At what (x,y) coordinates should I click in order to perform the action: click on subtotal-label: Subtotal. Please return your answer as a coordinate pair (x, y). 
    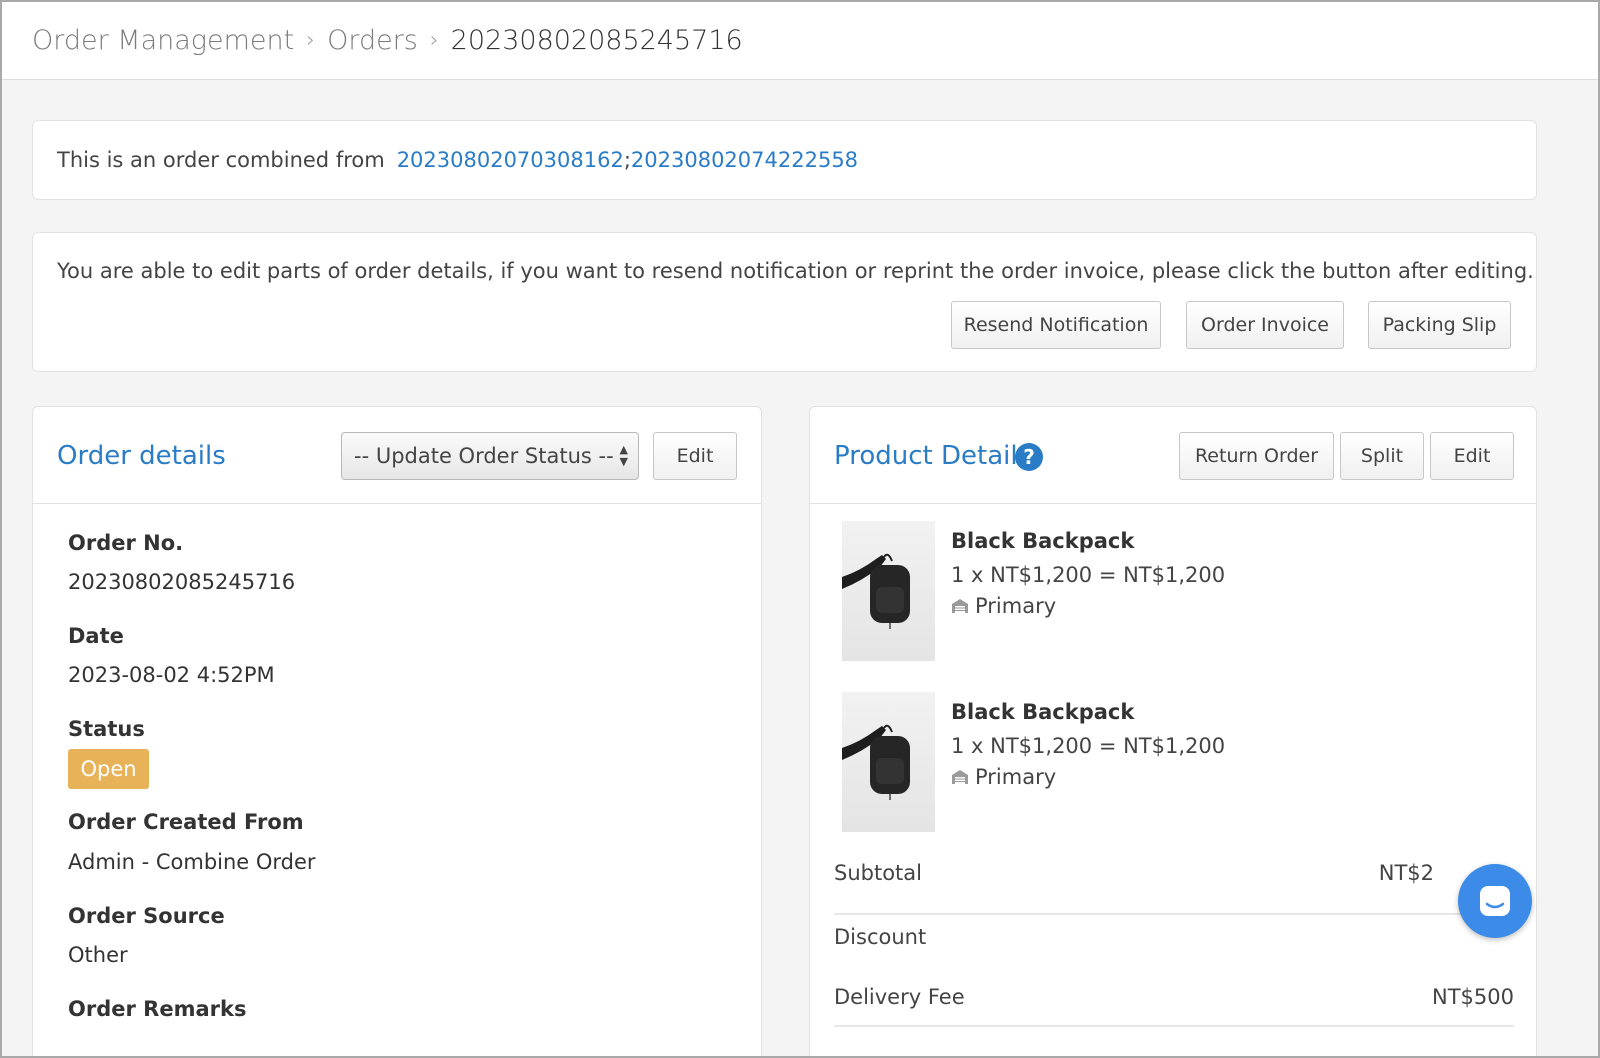
    Looking at the image, I should click on (878, 873).